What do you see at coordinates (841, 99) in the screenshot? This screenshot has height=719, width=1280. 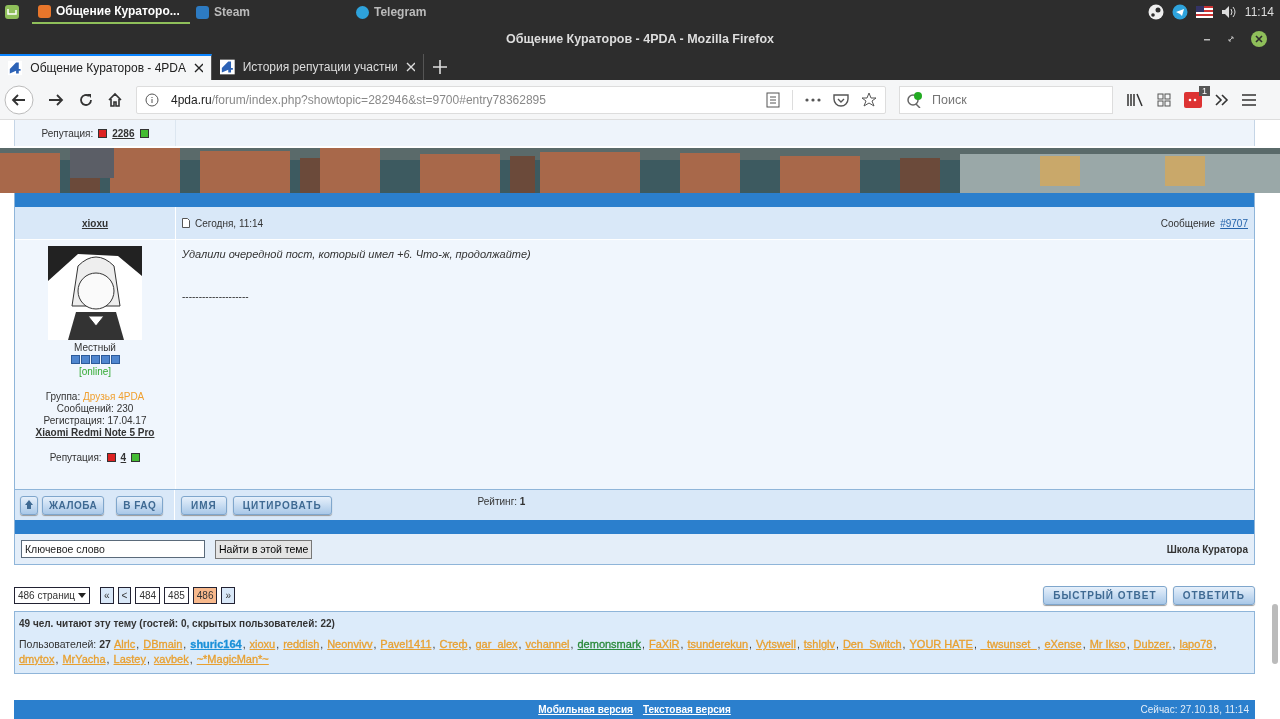 I see `pocket-icon` at bounding box center [841, 99].